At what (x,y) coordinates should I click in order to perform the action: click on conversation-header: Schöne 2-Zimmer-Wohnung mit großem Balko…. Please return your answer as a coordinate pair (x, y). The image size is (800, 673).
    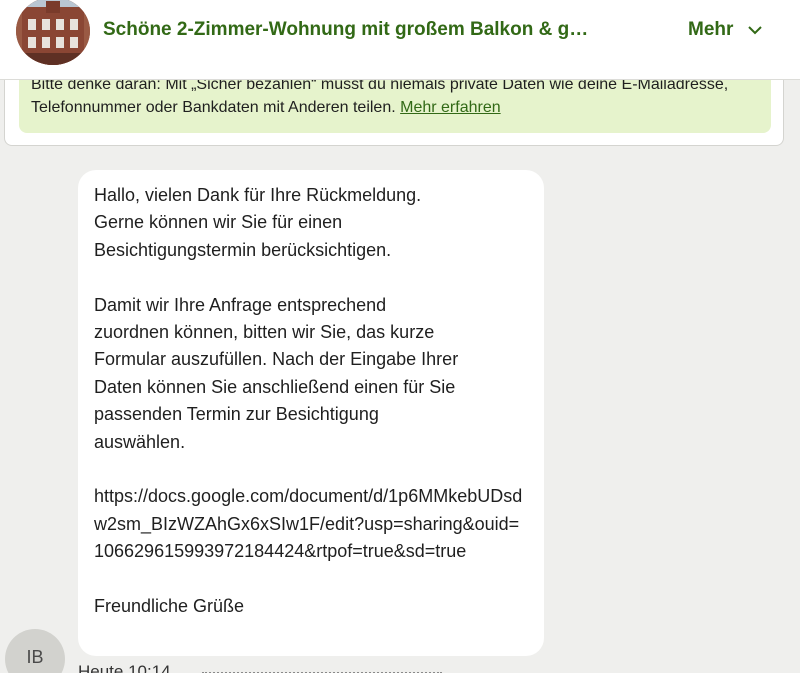
    Looking at the image, I should click on (400, 40).